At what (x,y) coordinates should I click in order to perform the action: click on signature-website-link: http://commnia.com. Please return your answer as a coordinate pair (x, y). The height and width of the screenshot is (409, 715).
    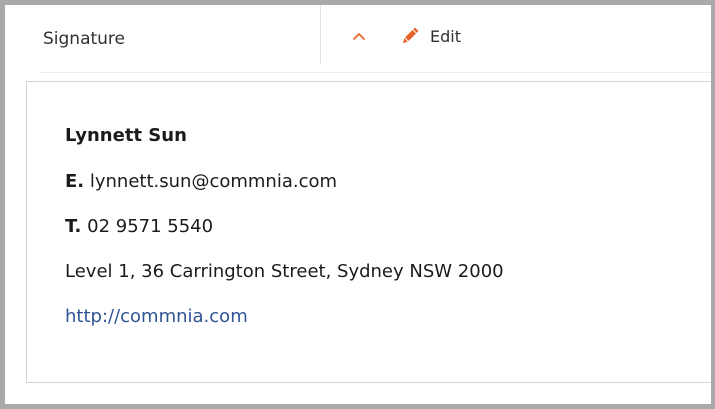
    Looking at the image, I should click on (156, 316).